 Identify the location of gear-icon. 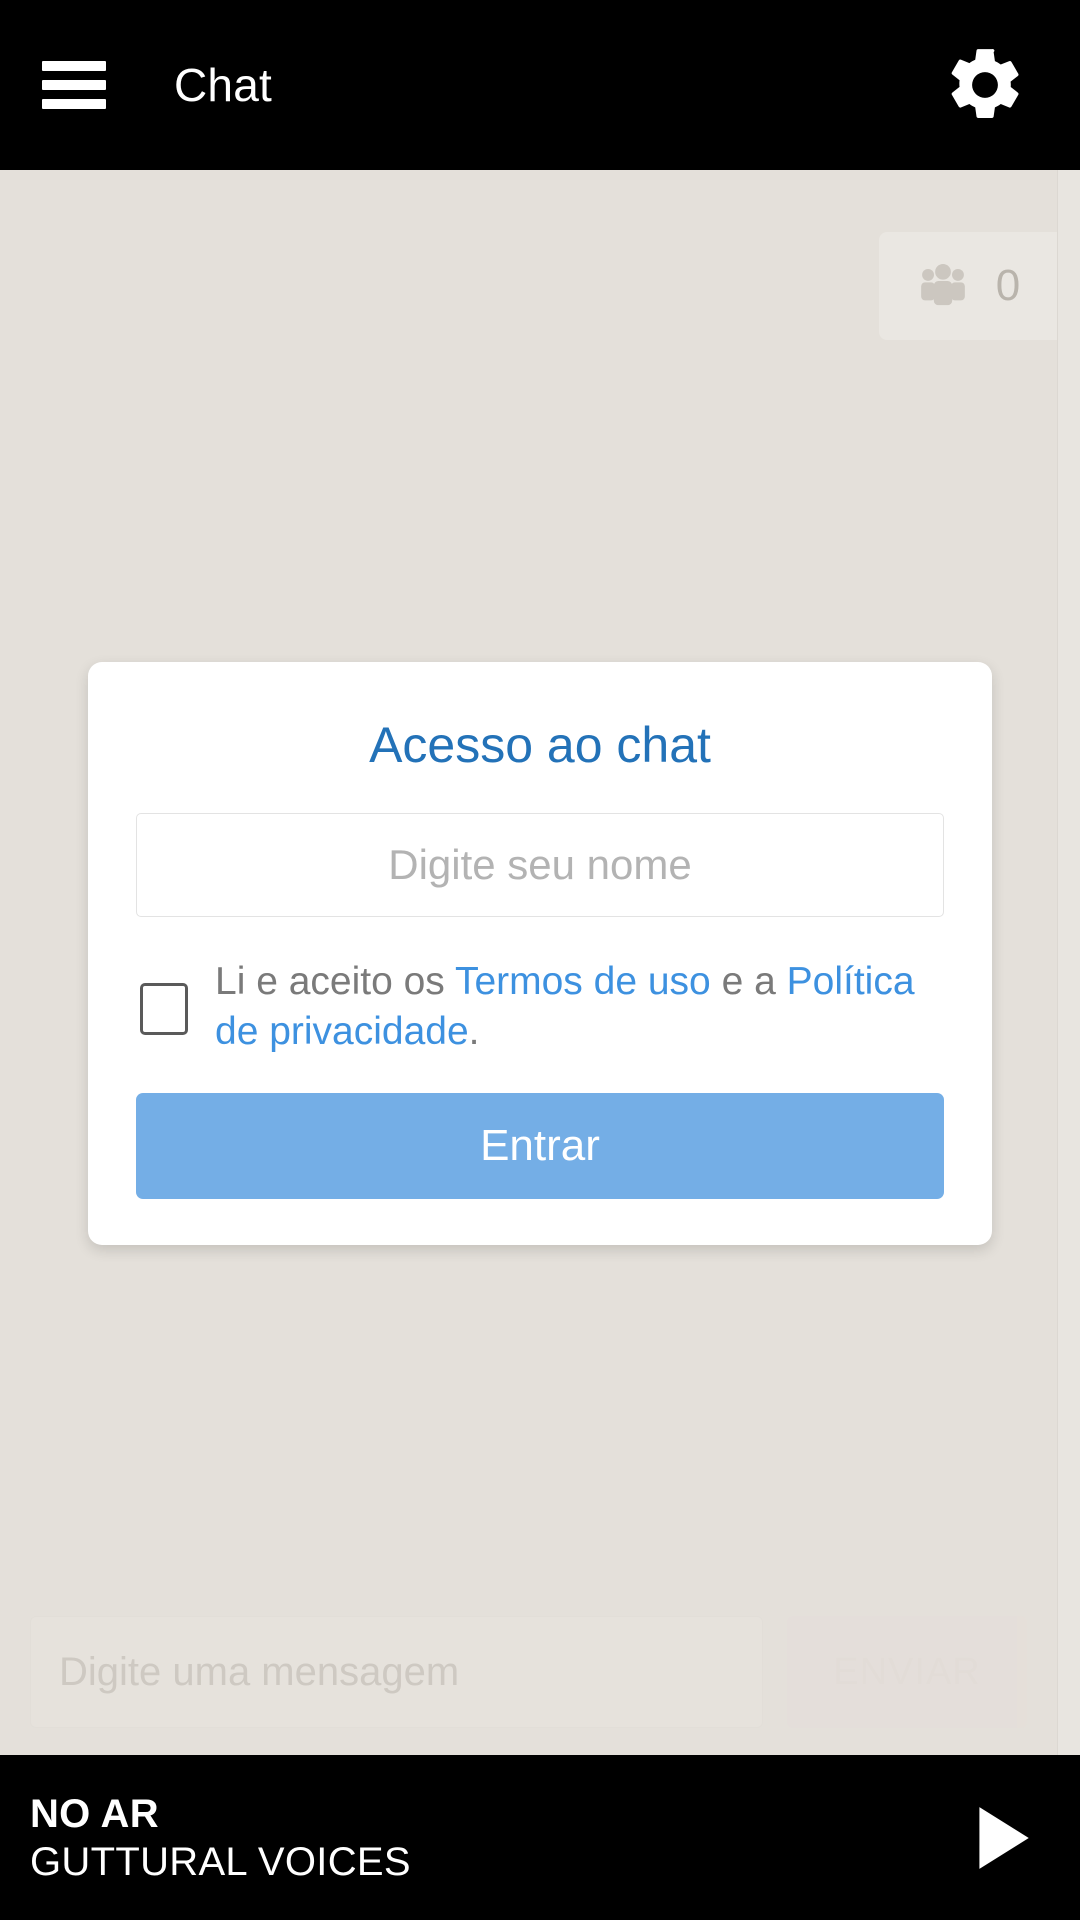
(985, 85).